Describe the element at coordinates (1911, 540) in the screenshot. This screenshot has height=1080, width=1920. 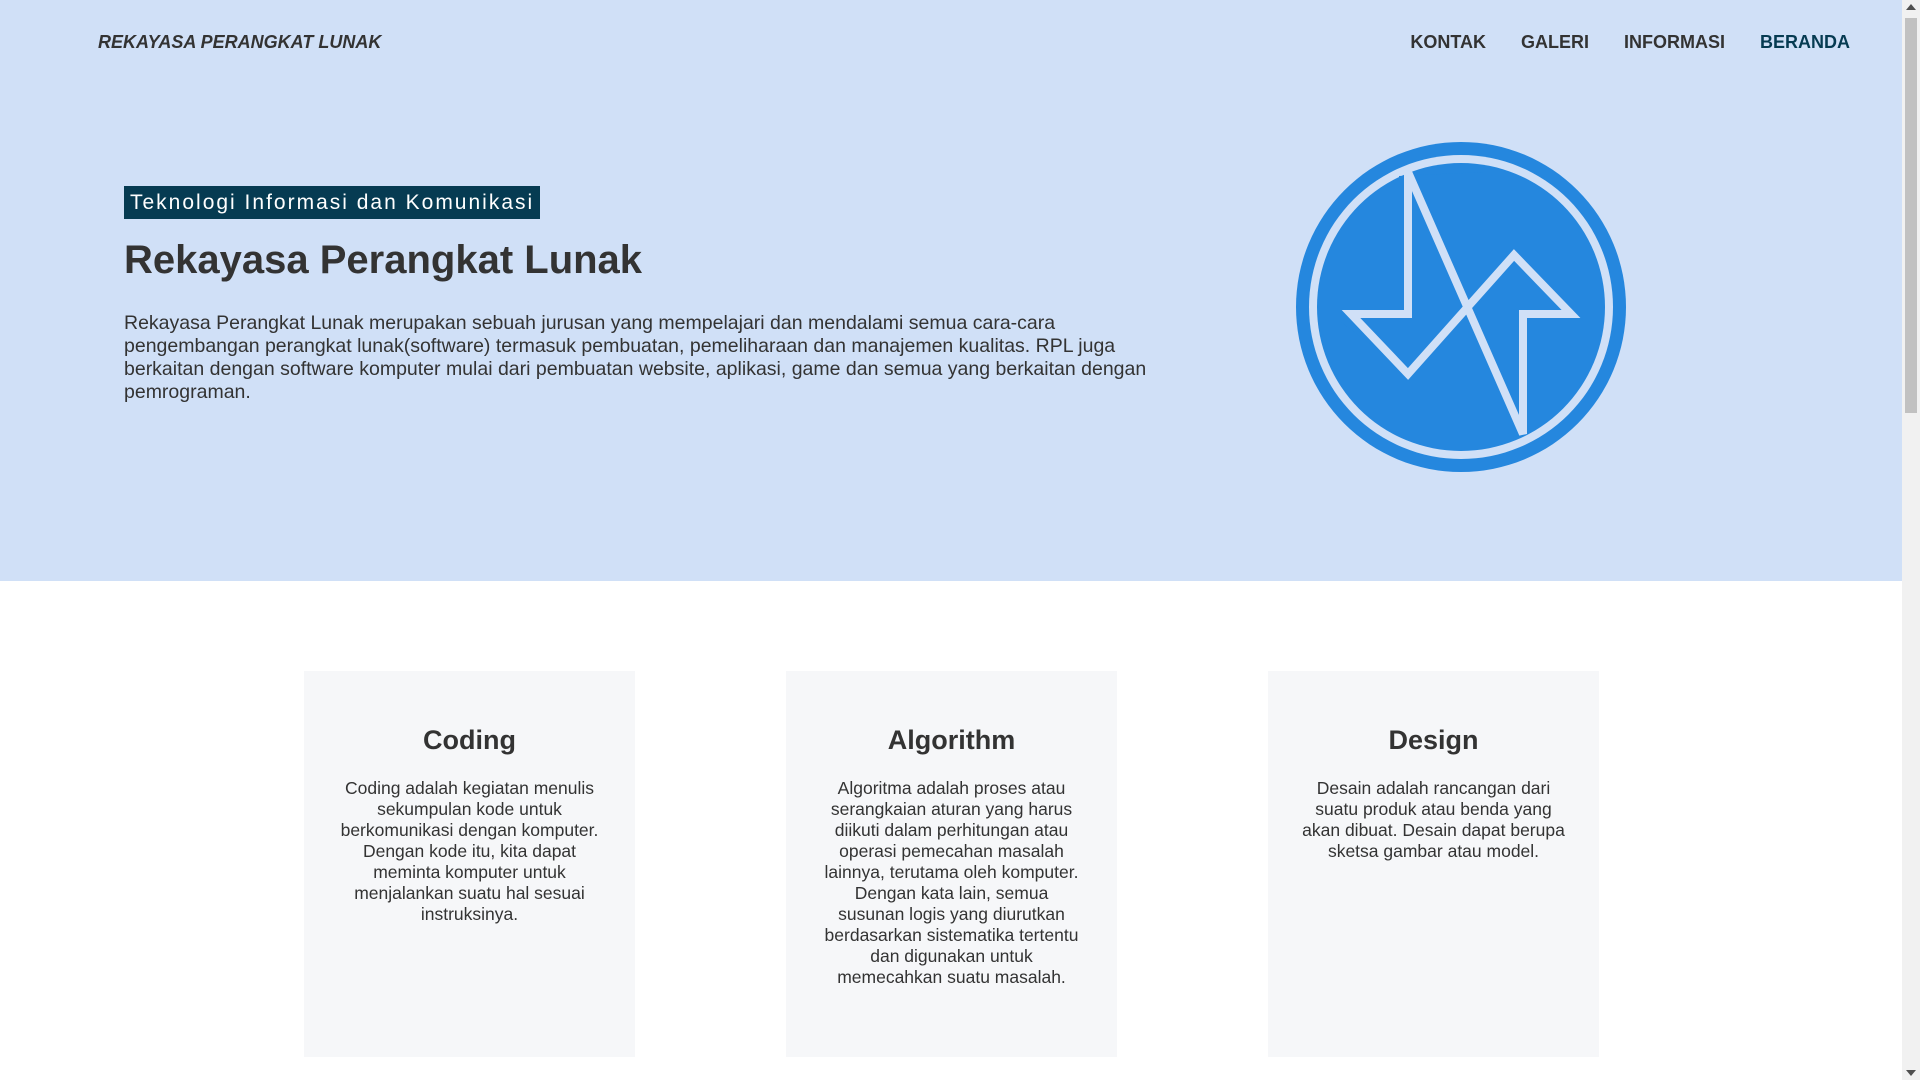
I see `vertical-scrollbar` at that location.